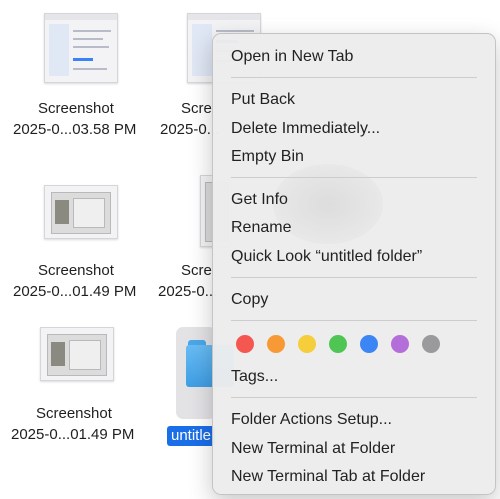 This screenshot has width=500, height=499. Describe the element at coordinates (326, 257) in the screenshot. I see `menu-item-quick-look: Quick Look “untitled folder”` at that location.